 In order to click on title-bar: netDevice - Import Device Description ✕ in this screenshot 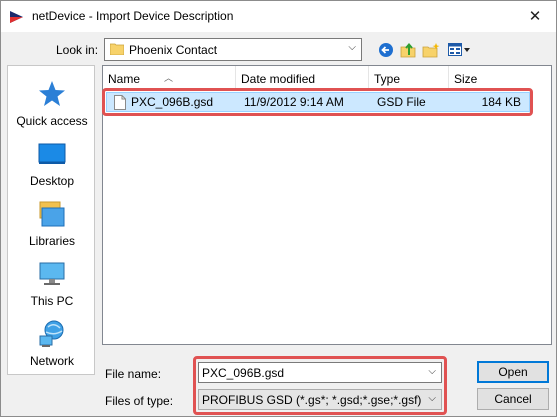, I will do `click(278, 16)`.